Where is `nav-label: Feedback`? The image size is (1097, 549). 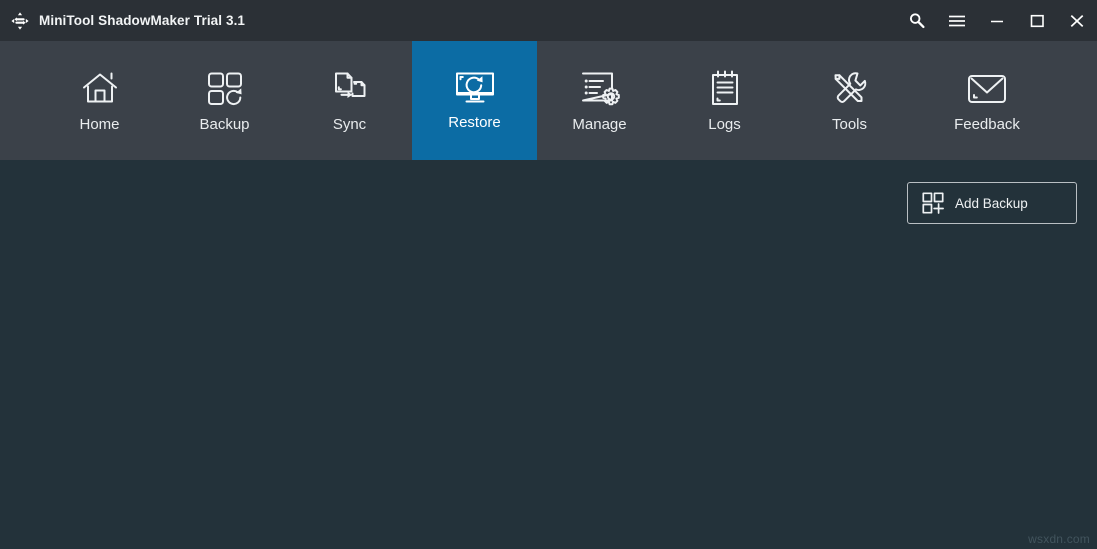
nav-label: Feedback is located at coordinates (987, 124).